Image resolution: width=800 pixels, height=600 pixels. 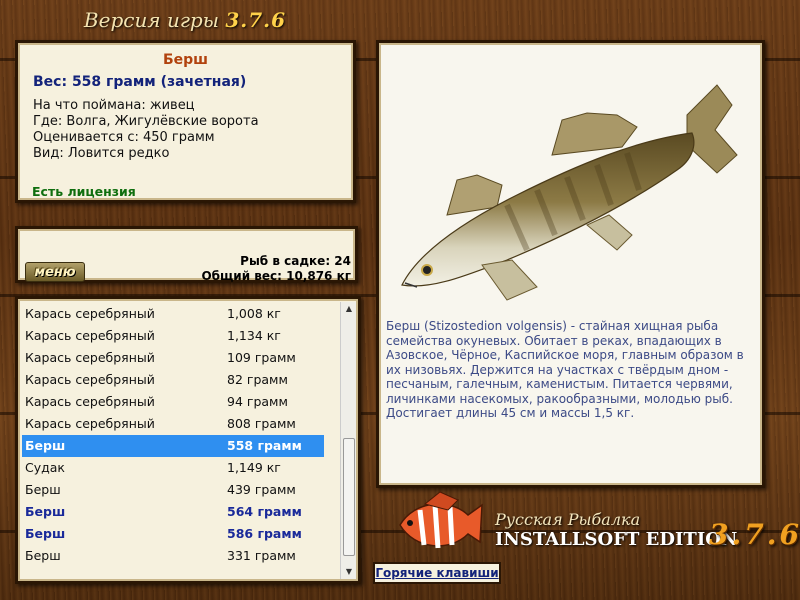 What do you see at coordinates (261, 357) in the screenshot?
I see `list-item-weight: 109 грамм` at bounding box center [261, 357].